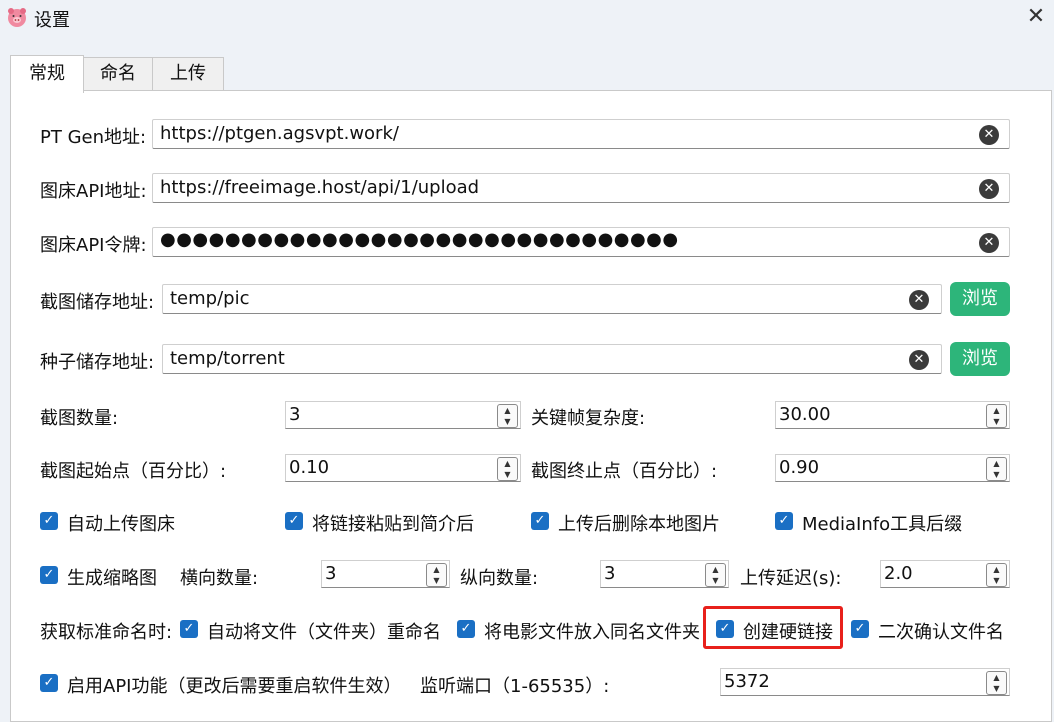  Describe the element at coordinates (784, 521) in the screenshot. I see `mediainfo-checkbox: ✓` at that location.